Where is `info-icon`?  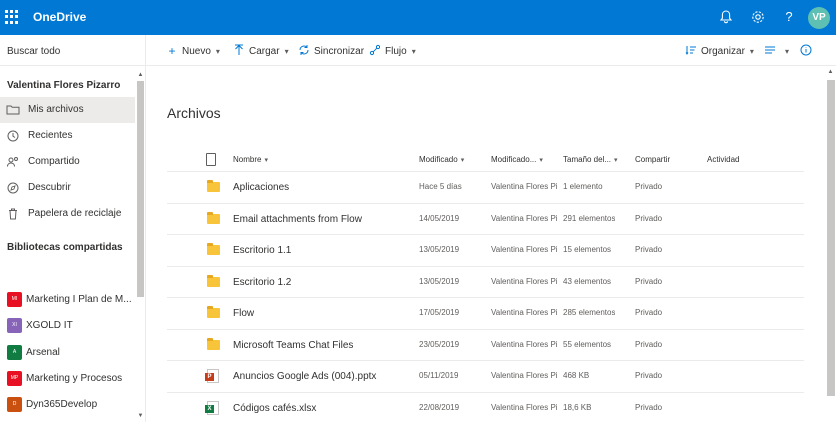 info-icon is located at coordinates (806, 51).